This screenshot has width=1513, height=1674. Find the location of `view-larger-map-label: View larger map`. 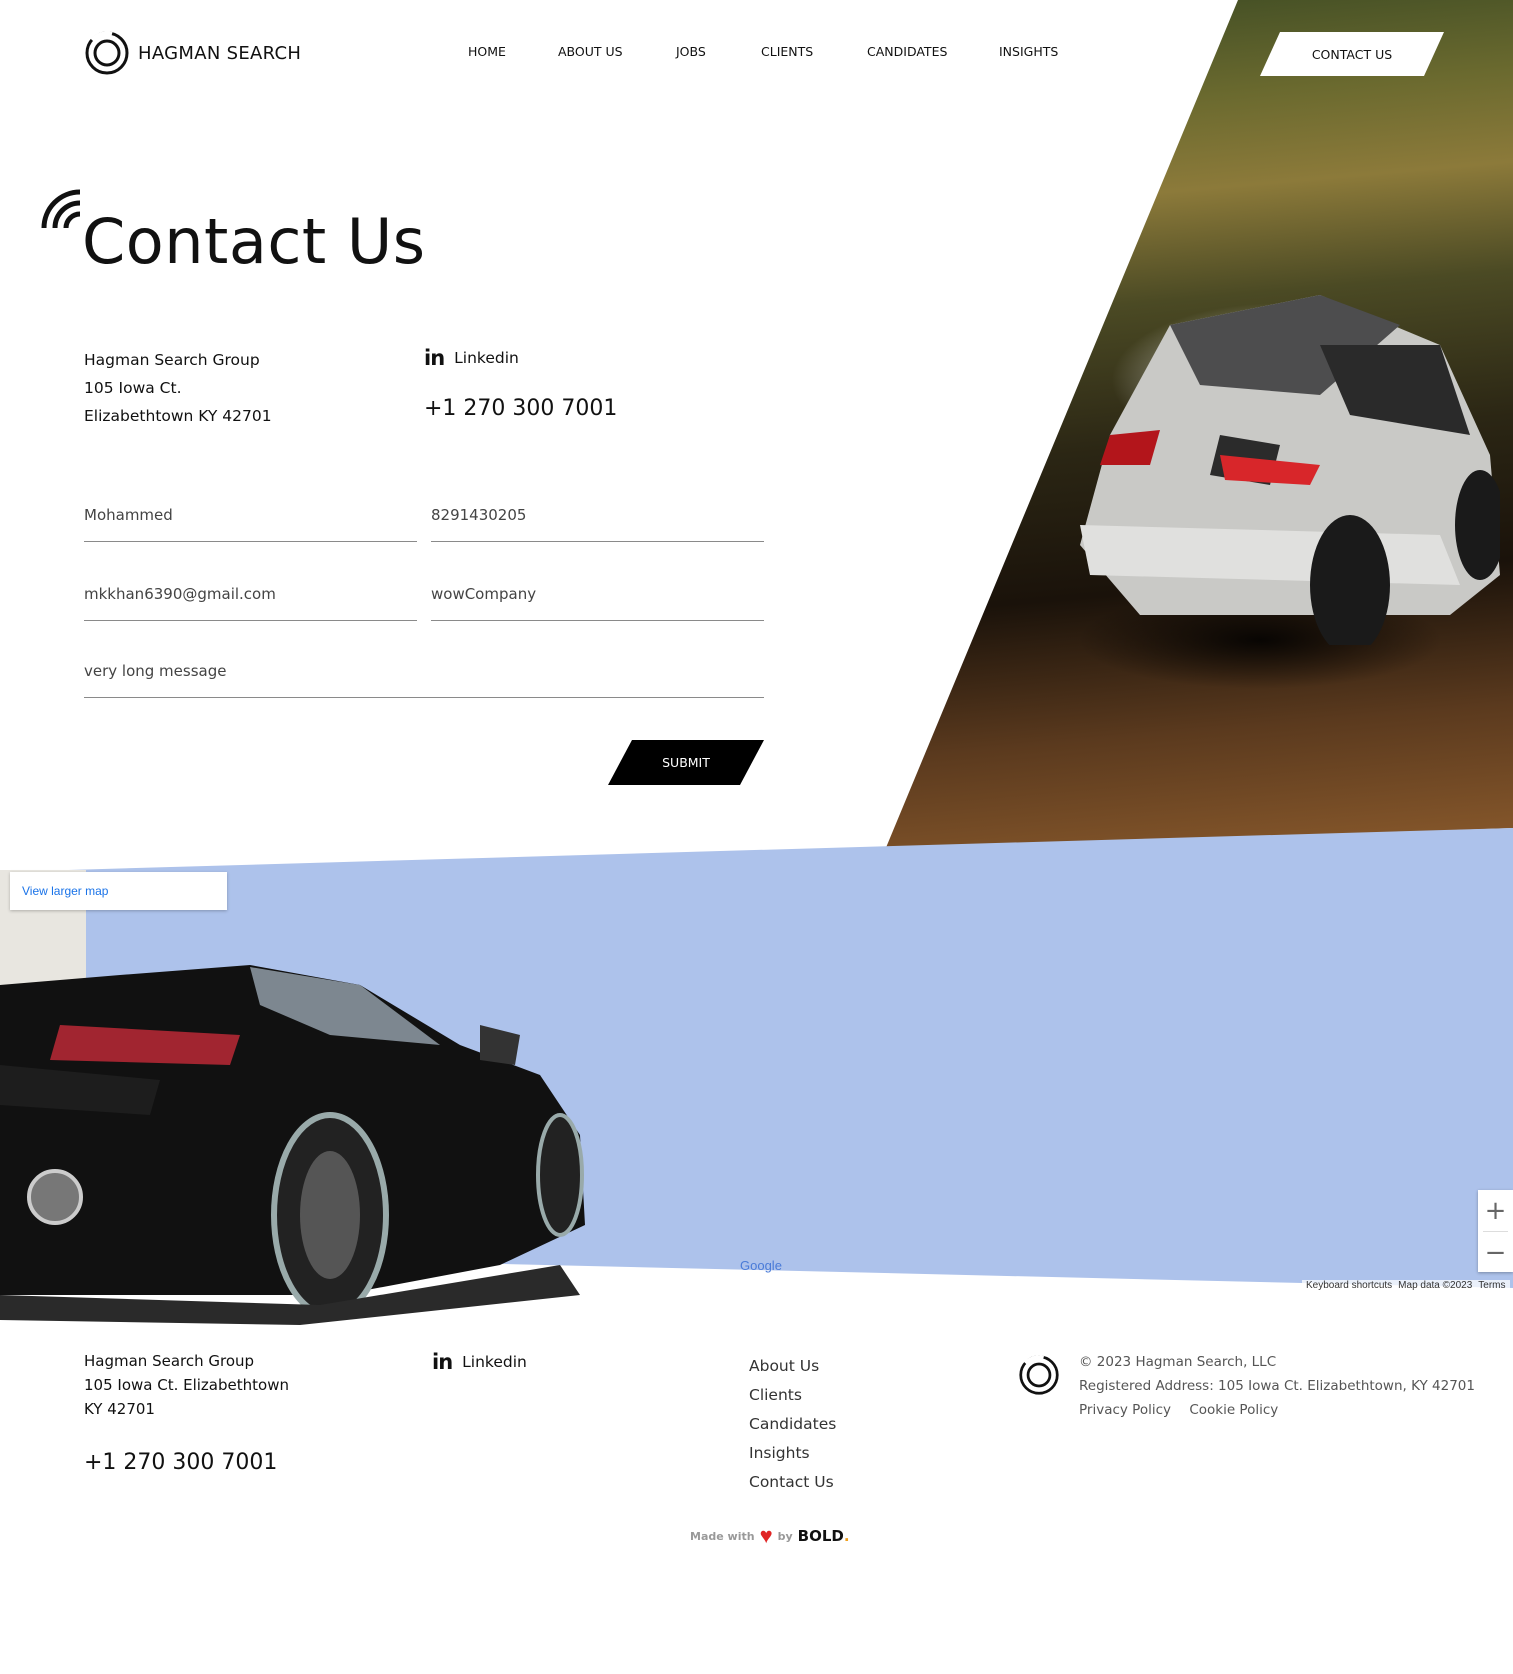

view-larger-map-label: View larger map is located at coordinates (65, 891).